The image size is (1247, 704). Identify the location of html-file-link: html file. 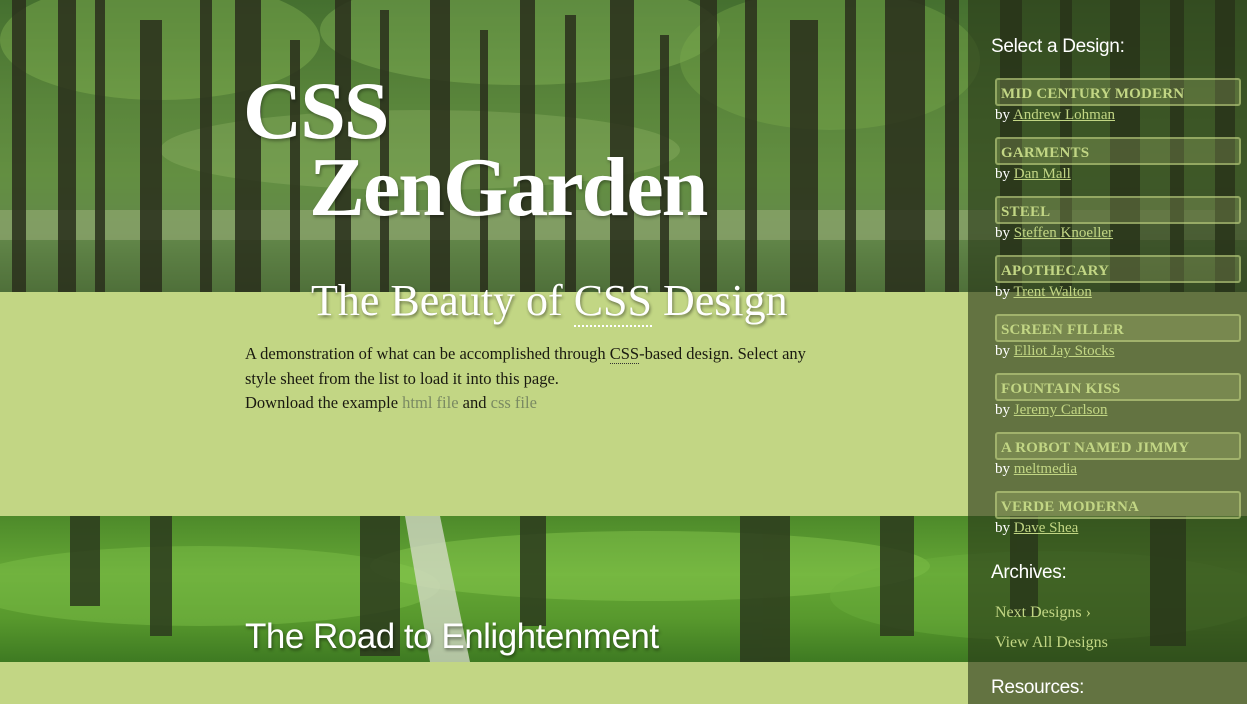
(430, 402).